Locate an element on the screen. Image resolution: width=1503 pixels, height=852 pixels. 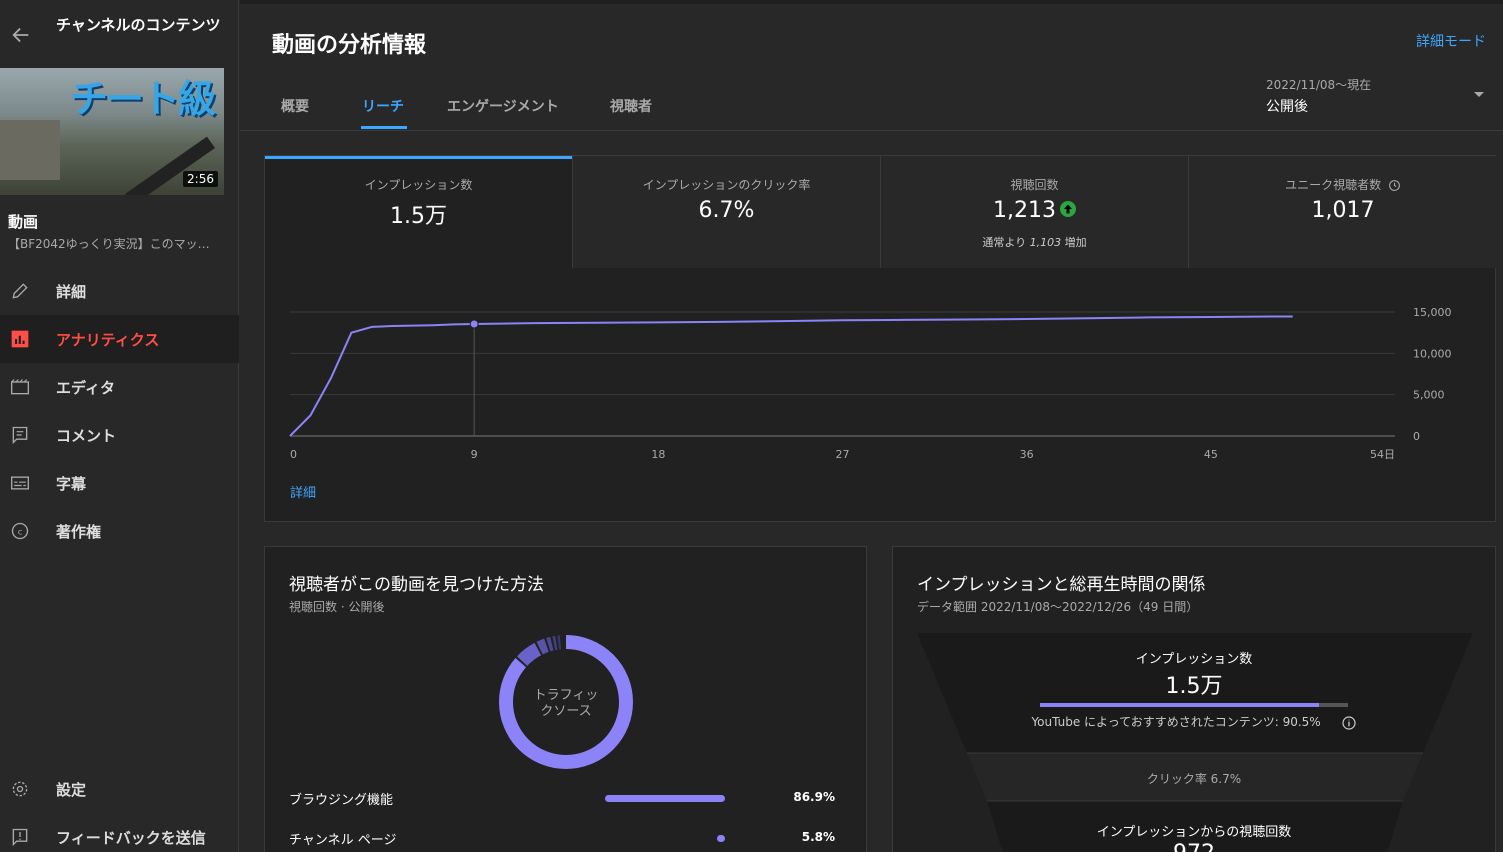
active-tab-indicator is located at coordinates (384, 127).